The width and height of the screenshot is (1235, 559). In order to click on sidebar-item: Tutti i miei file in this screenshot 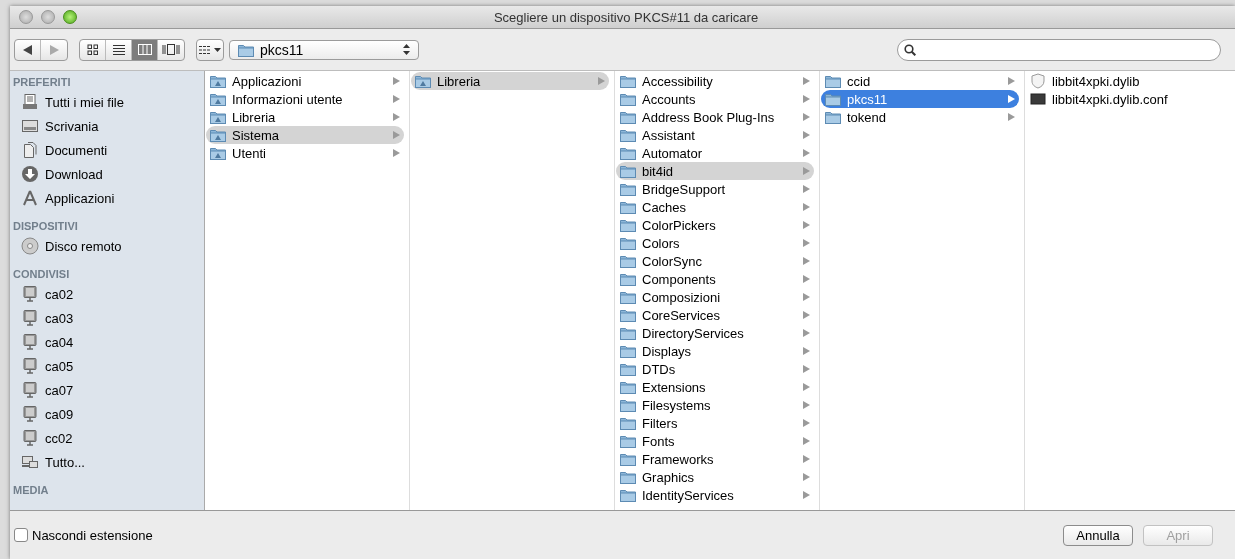, I will do `click(107, 102)`.